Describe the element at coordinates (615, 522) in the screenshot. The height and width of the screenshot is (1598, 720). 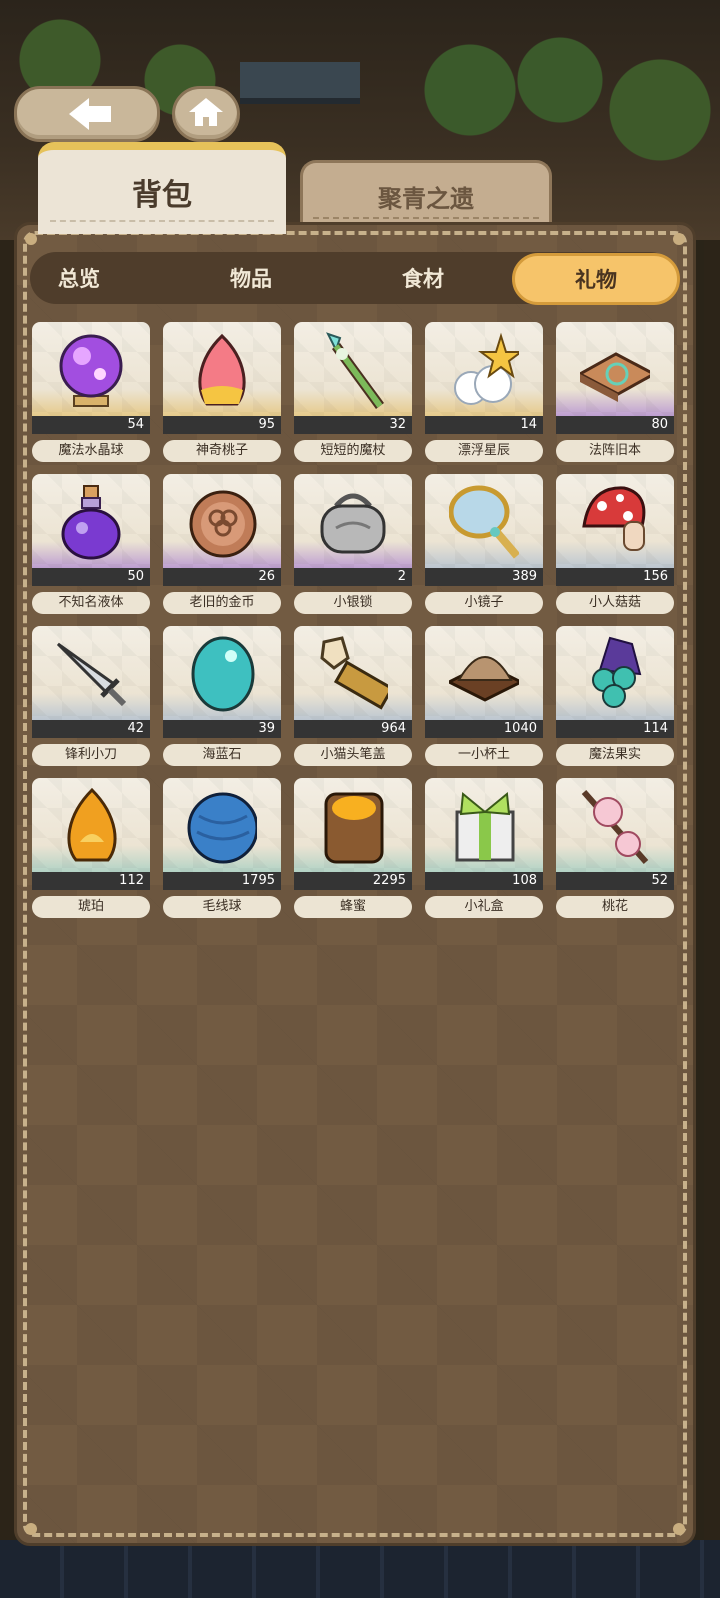
I see `mushroom-icon` at that location.